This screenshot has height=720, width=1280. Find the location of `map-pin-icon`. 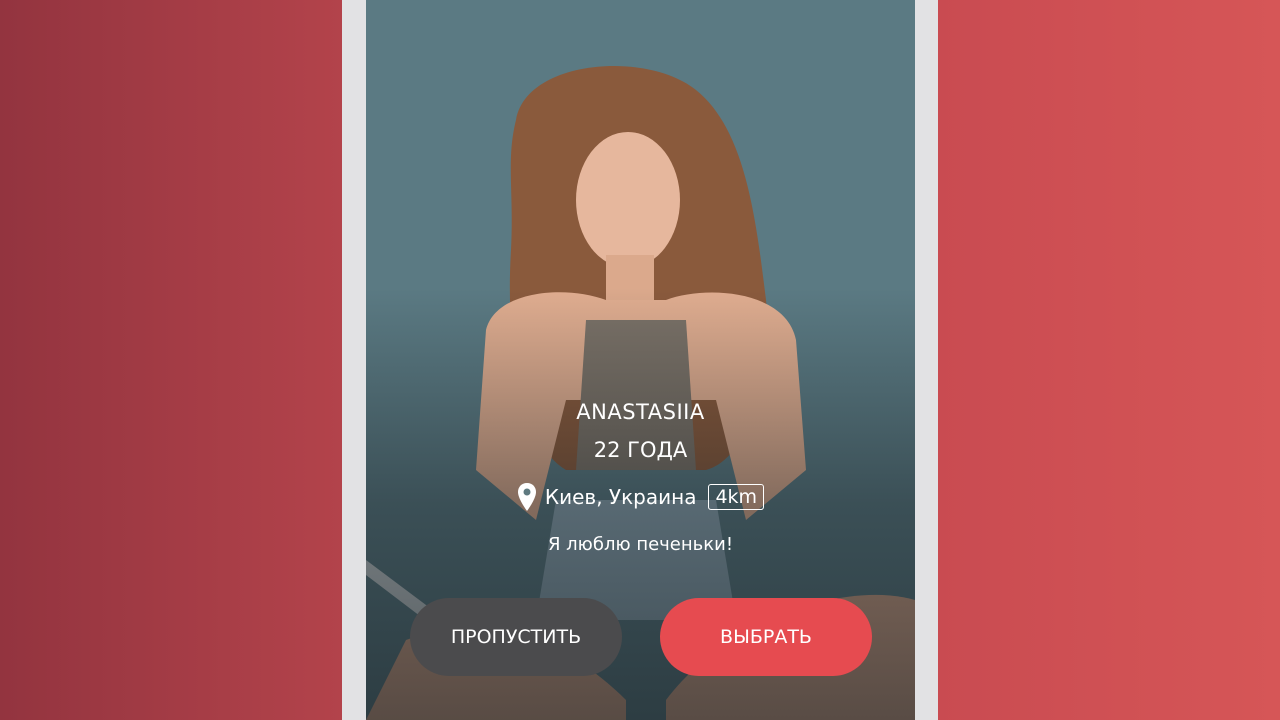

map-pin-icon is located at coordinates (526, 497).